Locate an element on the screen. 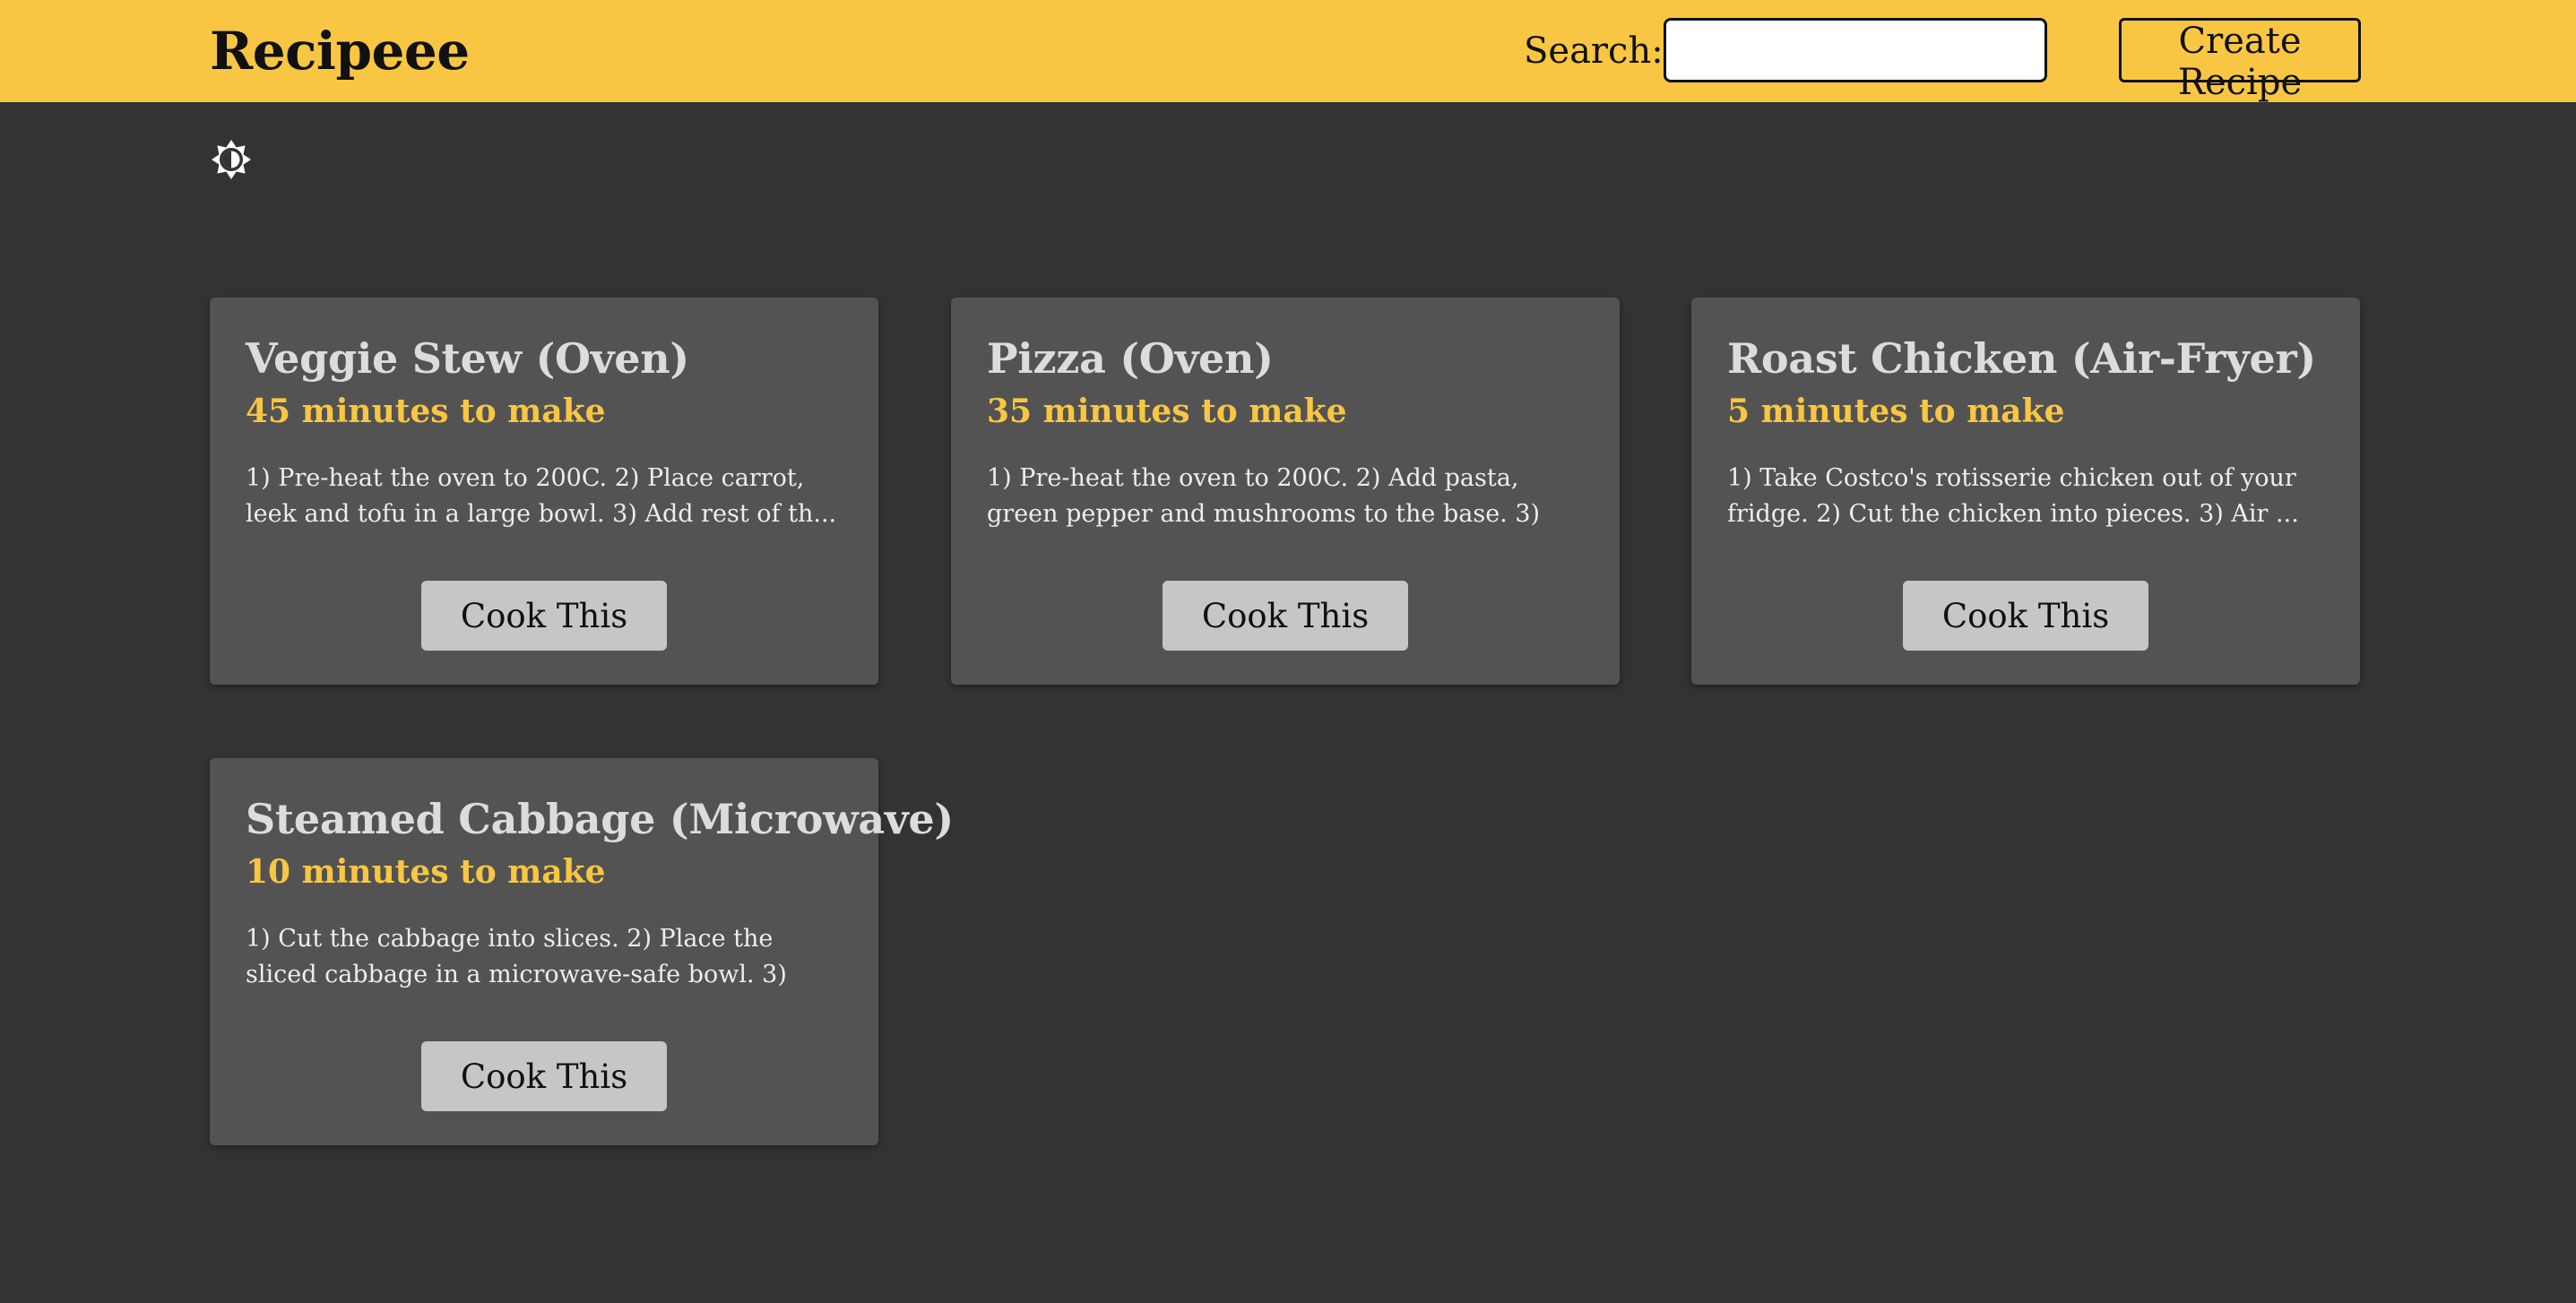  search-label: Search: is located at coordinates (1594, 51).